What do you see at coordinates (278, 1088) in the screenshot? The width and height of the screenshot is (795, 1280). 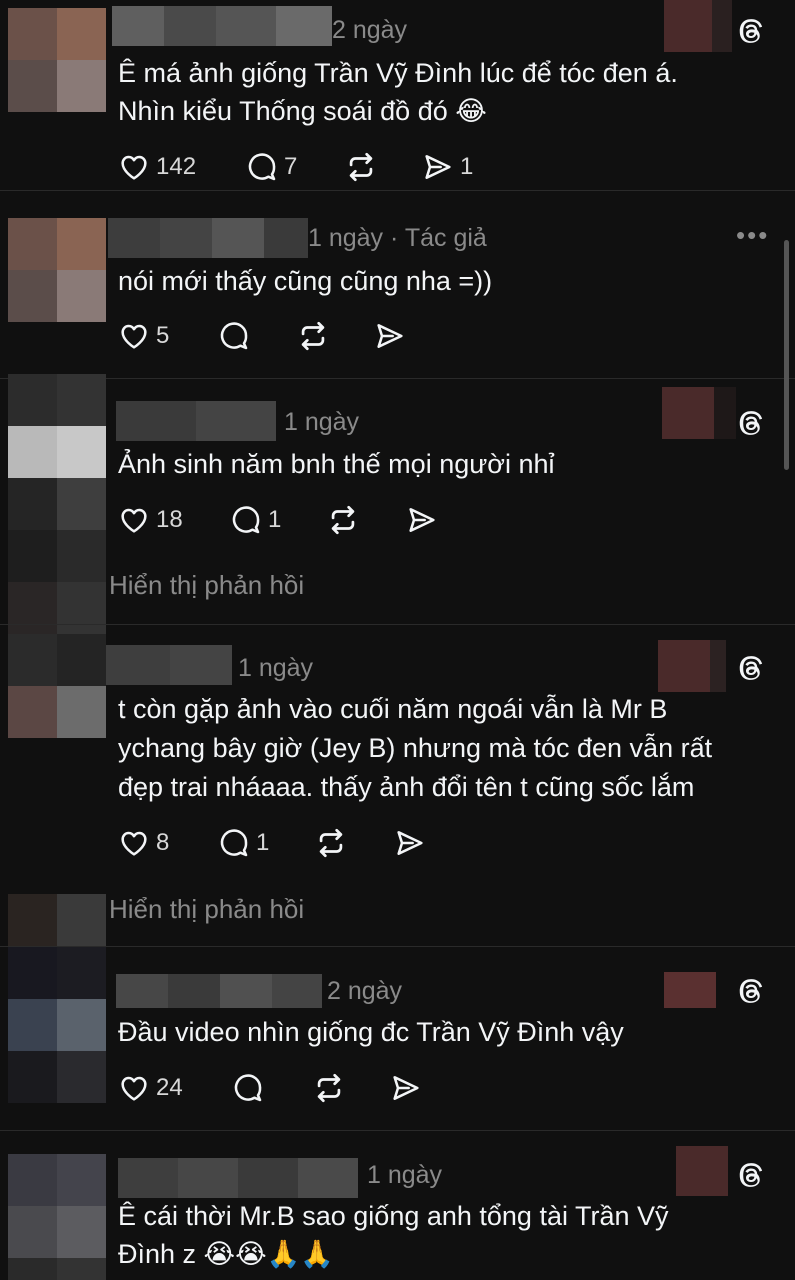 I see `action-bar: 24` at bounding box center [278, 1088].